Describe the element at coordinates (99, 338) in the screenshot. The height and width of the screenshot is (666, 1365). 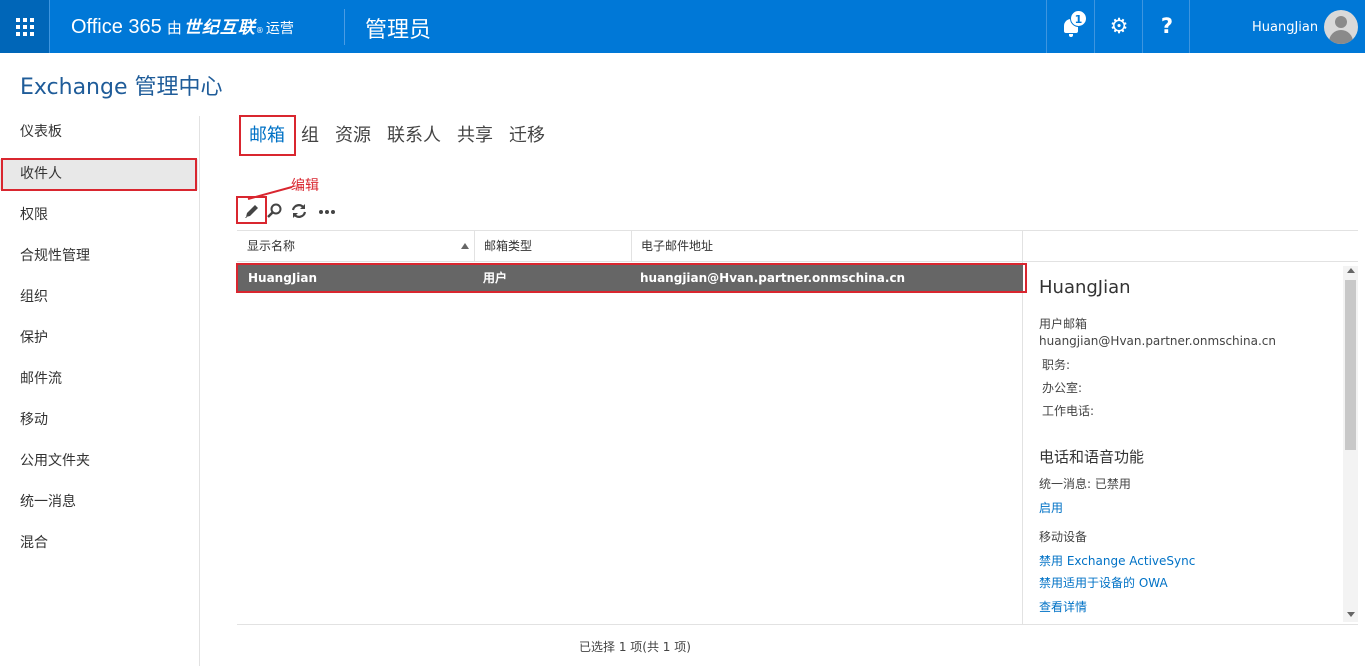
I see `sidebar-item-protection: 保护` at that location.